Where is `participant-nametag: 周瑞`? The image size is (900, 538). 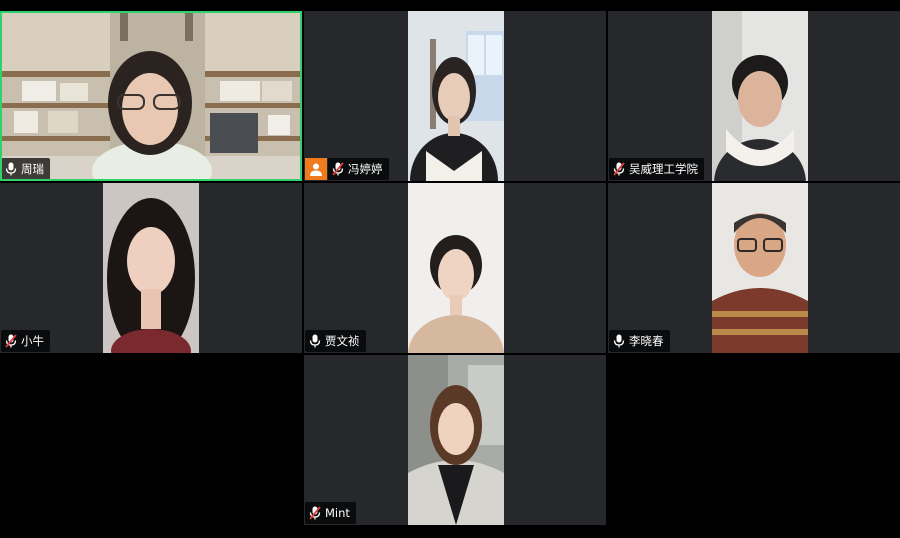 participant-nametag: 周瑞 is located at coordinates (25, 169).